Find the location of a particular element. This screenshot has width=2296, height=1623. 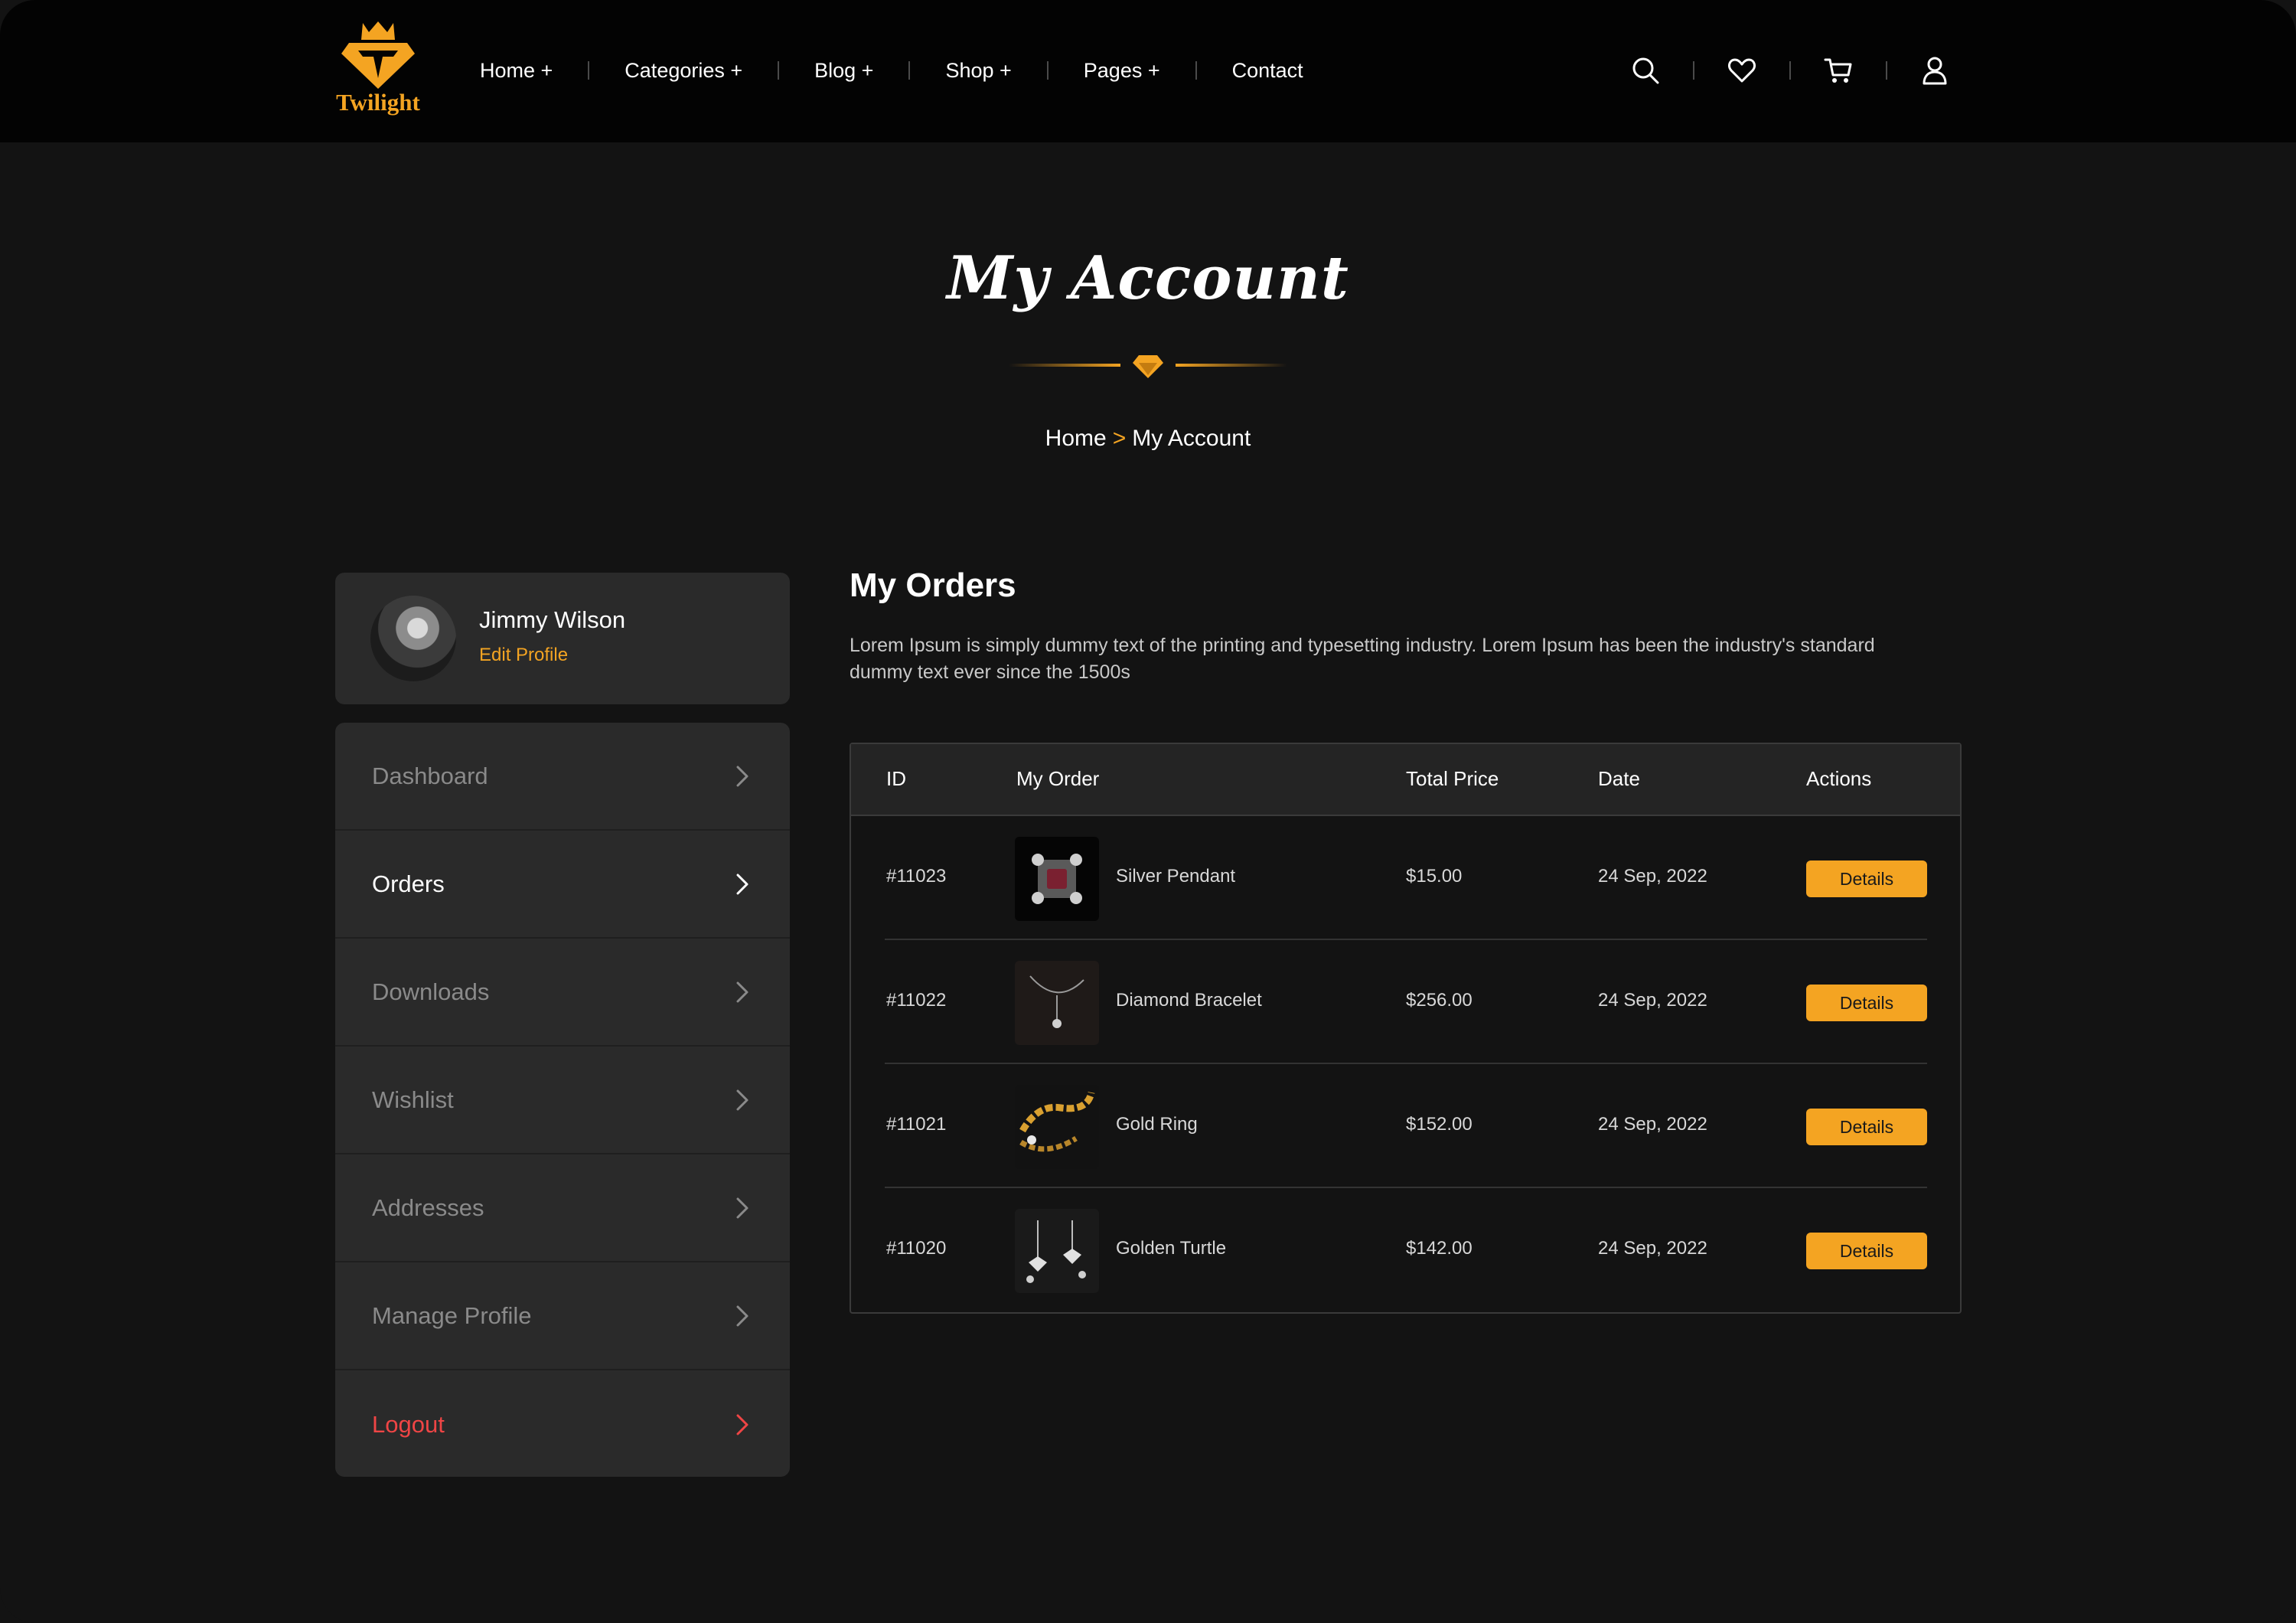

order-total: $15.00 is located at coordinates (1434, 876).